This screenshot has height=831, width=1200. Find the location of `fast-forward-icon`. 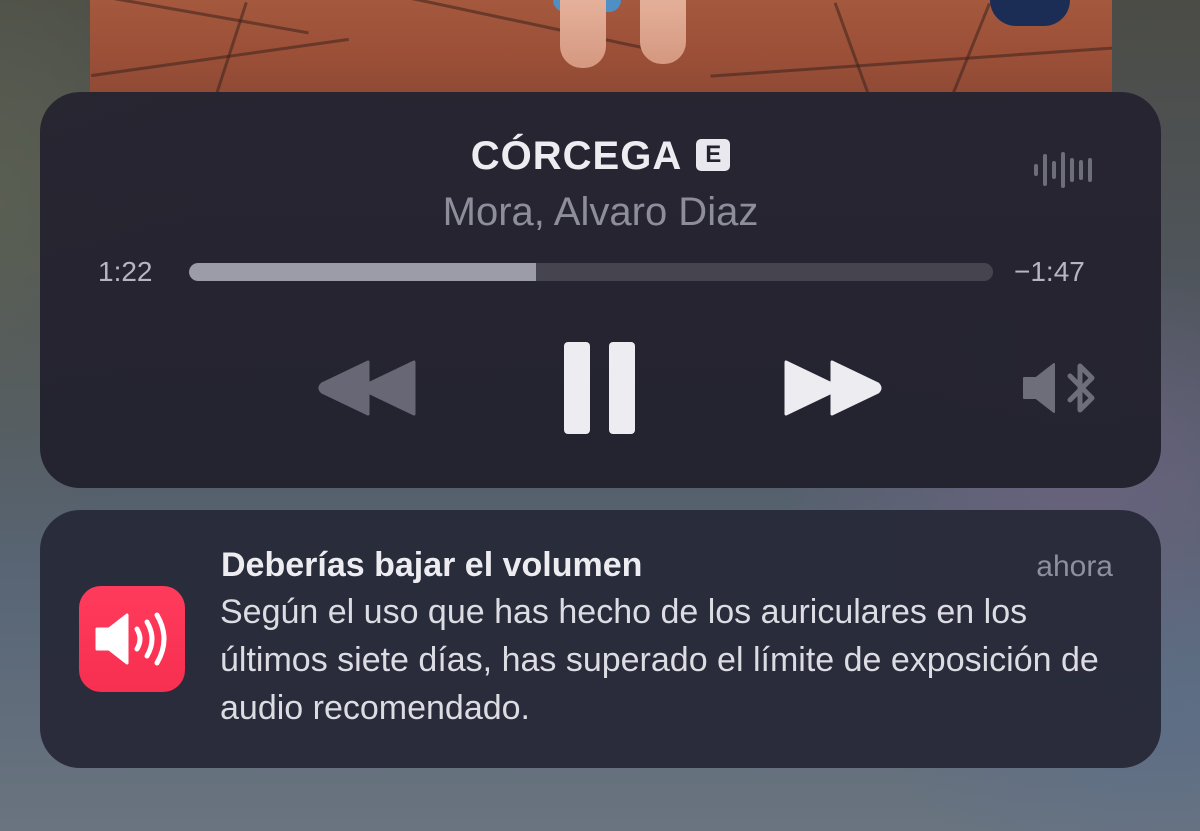

fast-forward-icon is located at coordinates (833, 388).